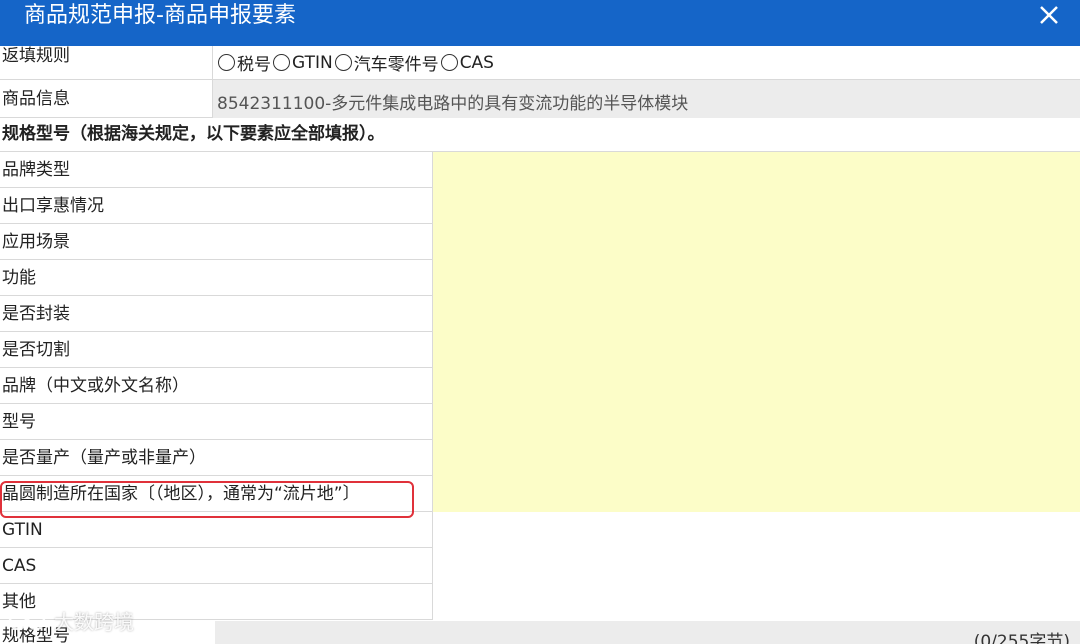 This screenshot has height=644, width=1080. Describe the element at coordinates (756, 602) in the screenshot. I see `field-input-other` at that location.